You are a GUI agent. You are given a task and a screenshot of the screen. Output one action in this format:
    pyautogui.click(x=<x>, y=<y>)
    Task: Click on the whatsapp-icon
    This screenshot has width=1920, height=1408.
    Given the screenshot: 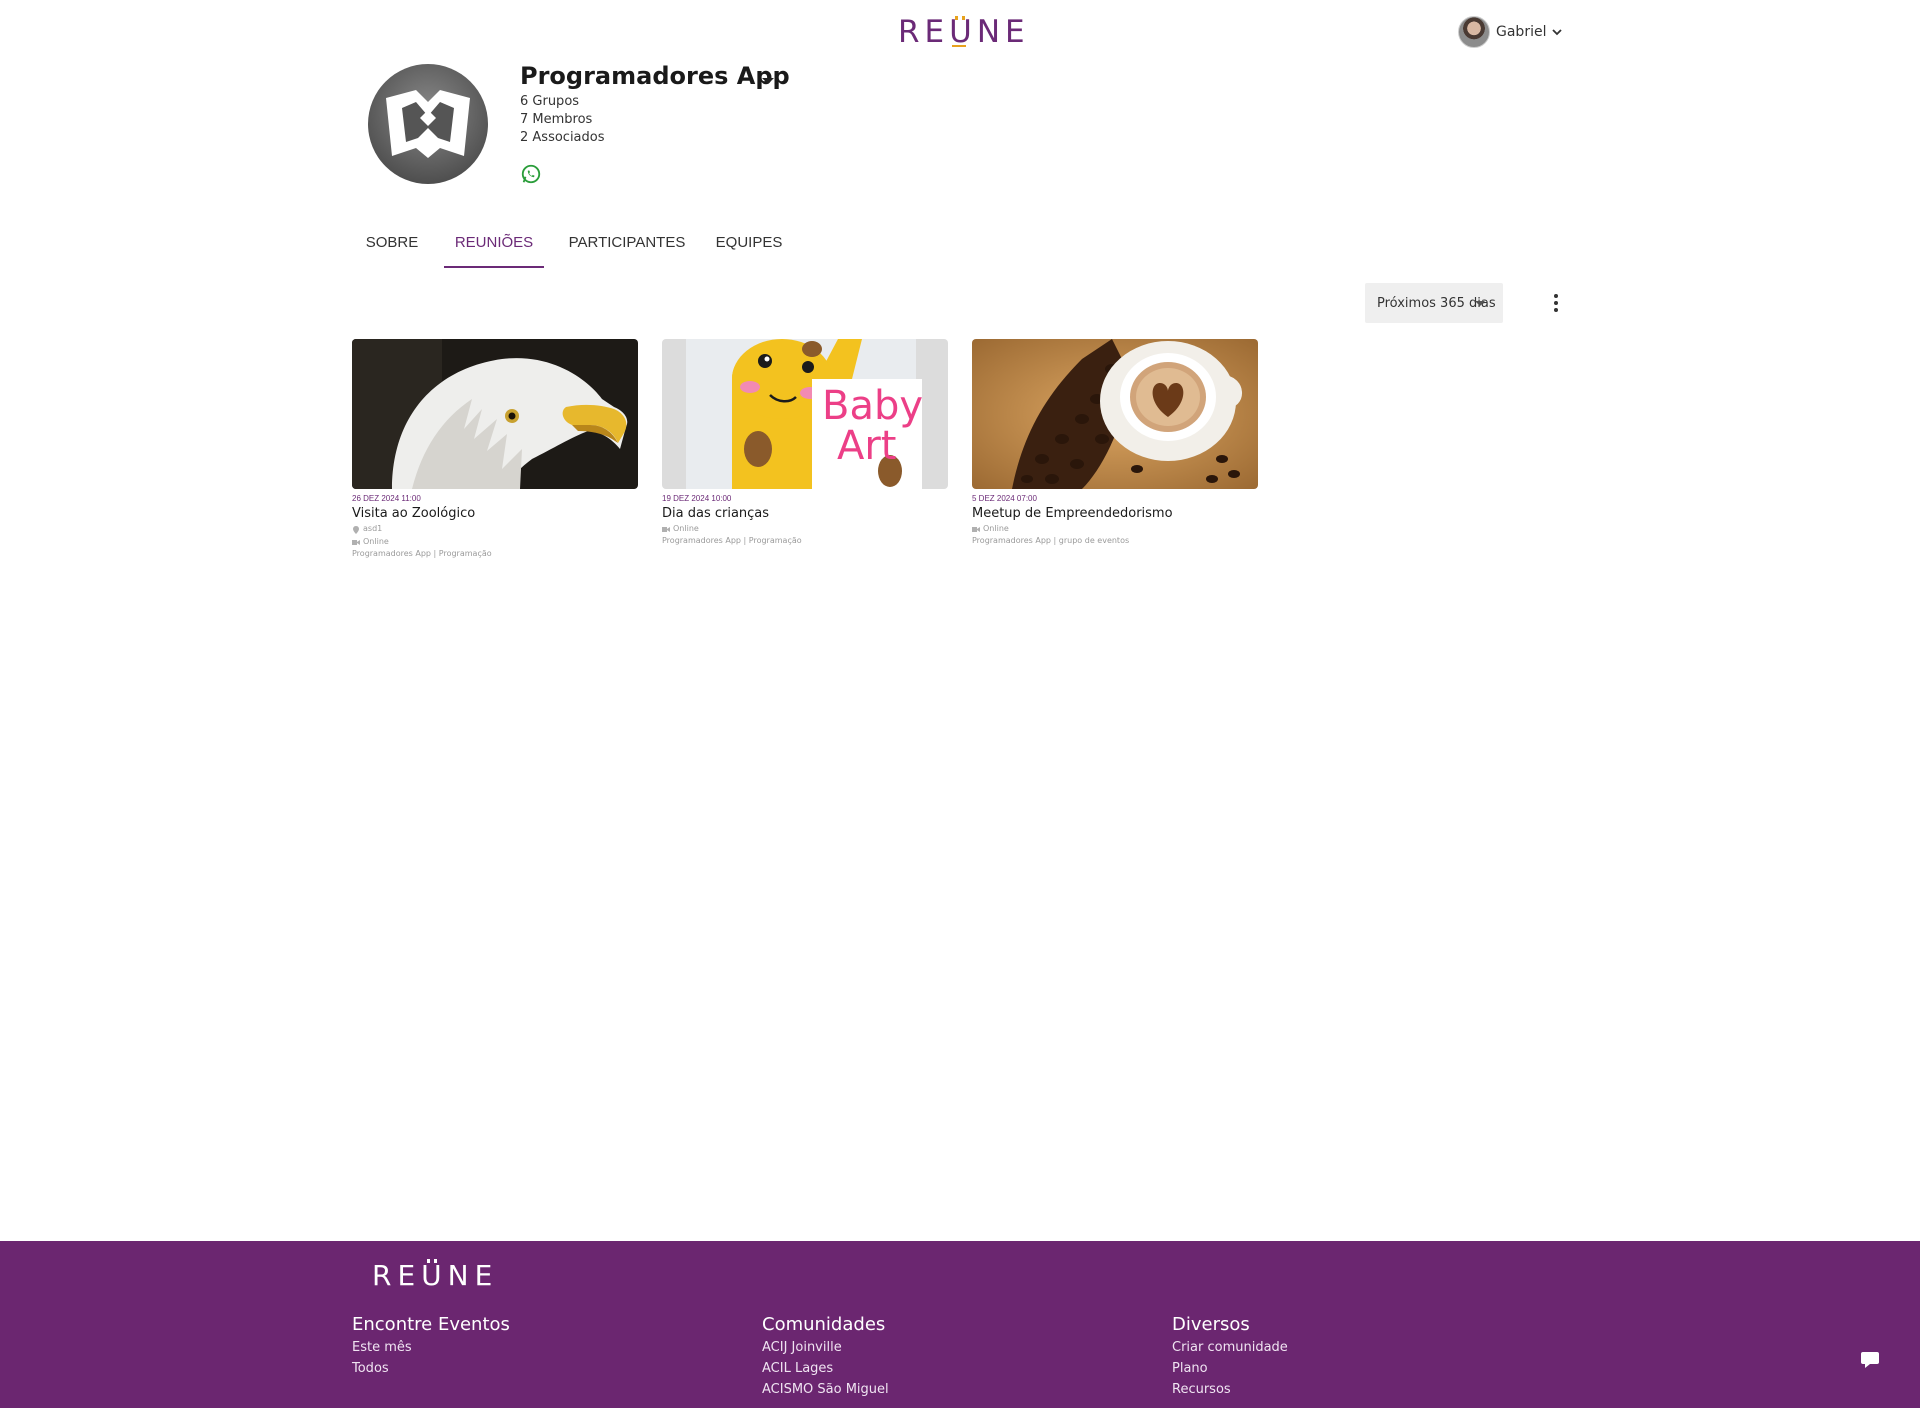 What is the action you would take?
    pyautogui.click(x=531, y=174)
    